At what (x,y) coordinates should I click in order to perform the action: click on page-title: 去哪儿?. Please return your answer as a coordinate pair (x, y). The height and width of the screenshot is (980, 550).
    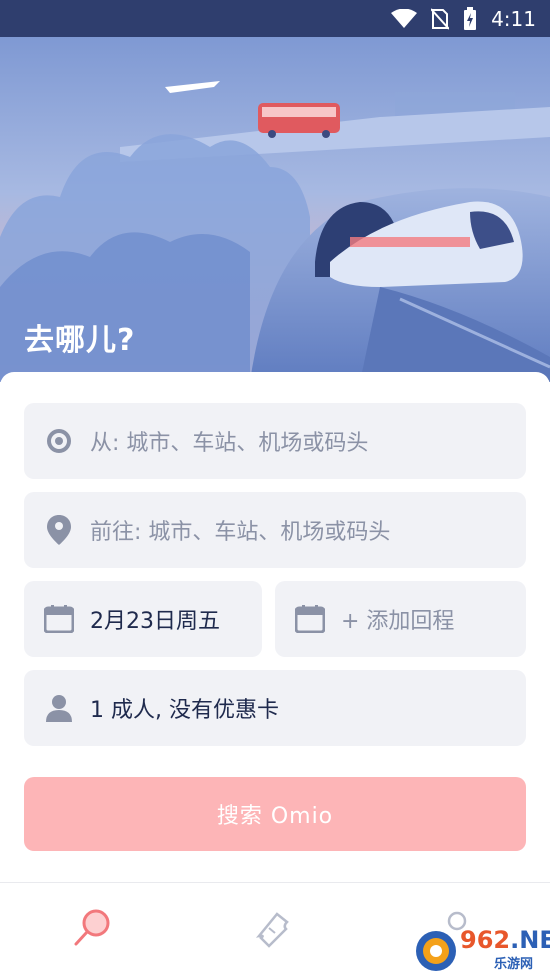
    Looking at the image, I should click on (80, 340).